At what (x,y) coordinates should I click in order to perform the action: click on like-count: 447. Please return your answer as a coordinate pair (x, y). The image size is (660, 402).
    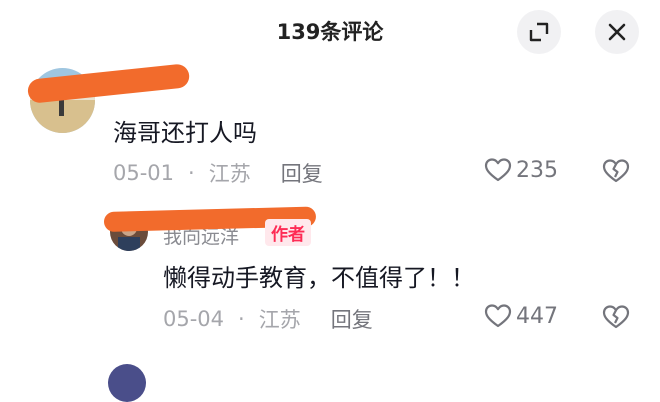
    Looking at the image, I should click on (537, 316).